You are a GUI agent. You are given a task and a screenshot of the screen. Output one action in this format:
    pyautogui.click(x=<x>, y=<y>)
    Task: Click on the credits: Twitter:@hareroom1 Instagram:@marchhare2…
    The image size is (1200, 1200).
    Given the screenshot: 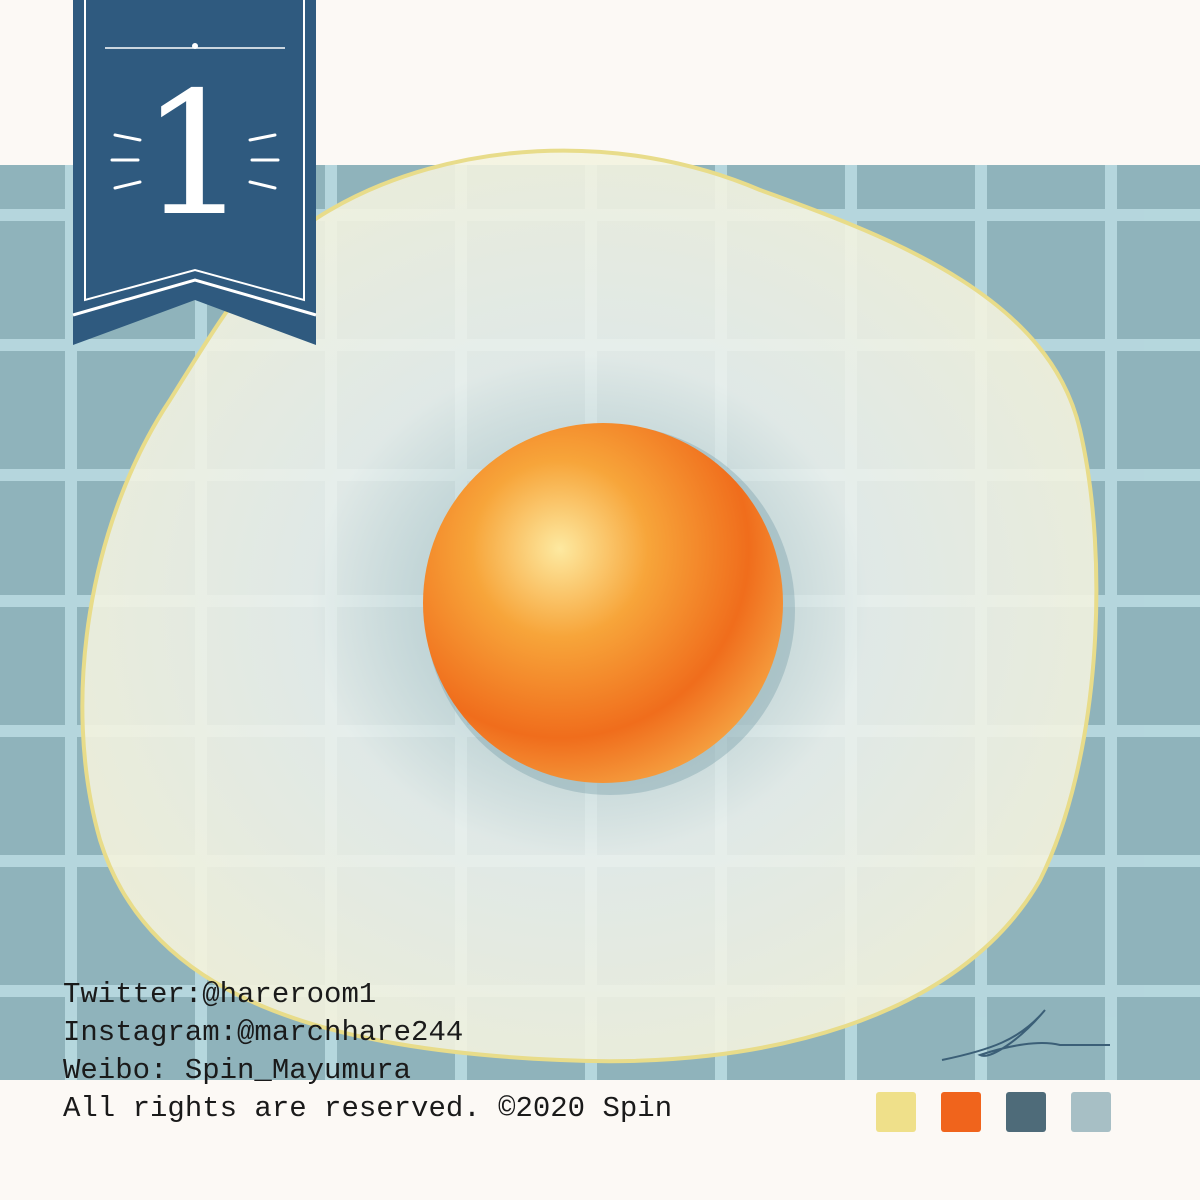 What is the action you would take?
    pyautogui.click(x=367, y=1052)
    